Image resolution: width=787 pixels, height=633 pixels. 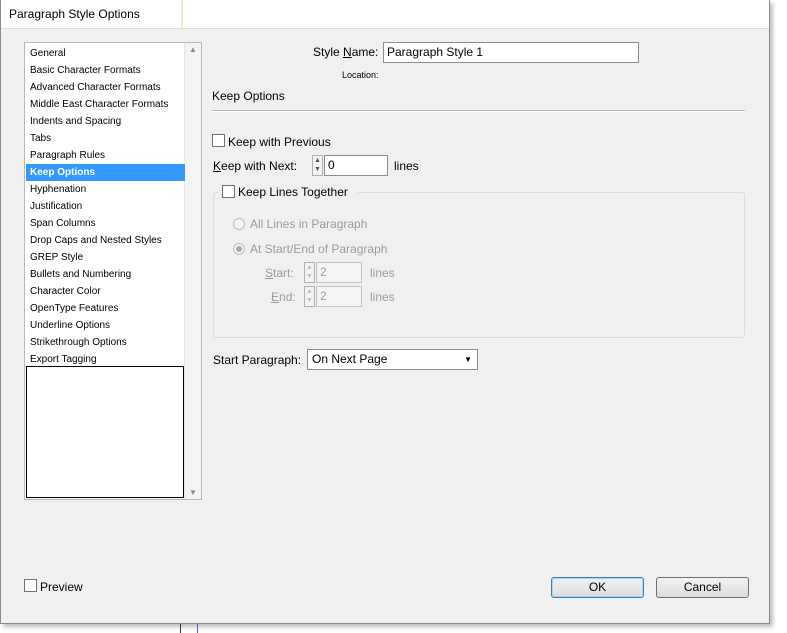 What do you see at coordinates (382, 273) in the screenshot?
I see `start-unit: lines` at bounding box center [382, 273].